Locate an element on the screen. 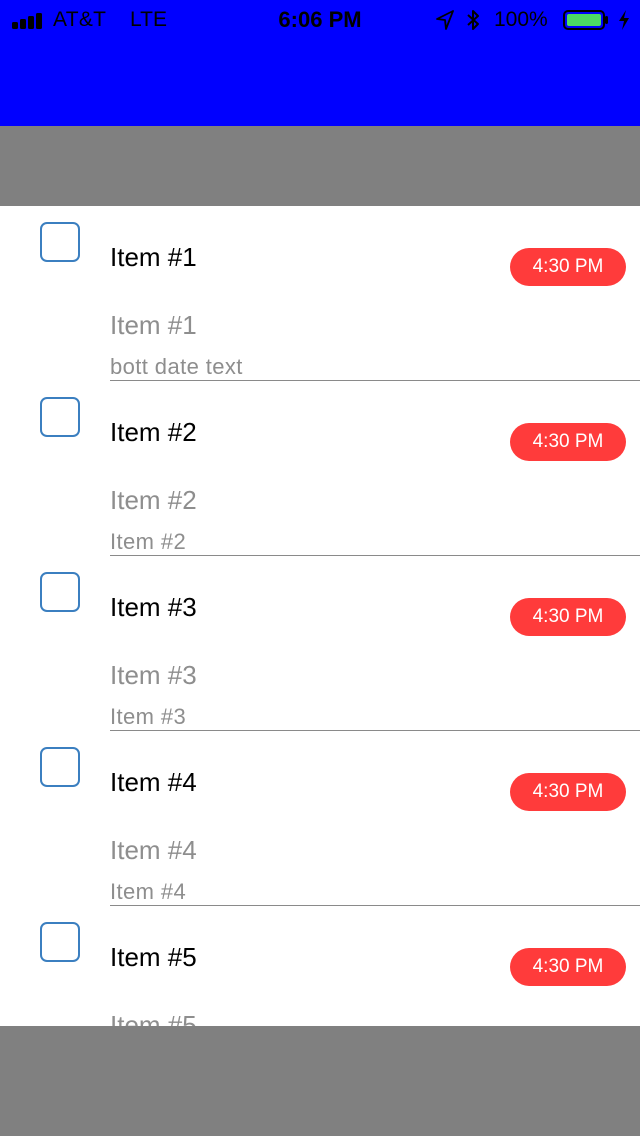 The height and width of the screenshot is (1136, 640). item-subtitle: Item #1 is located at coordinates (153, 325).